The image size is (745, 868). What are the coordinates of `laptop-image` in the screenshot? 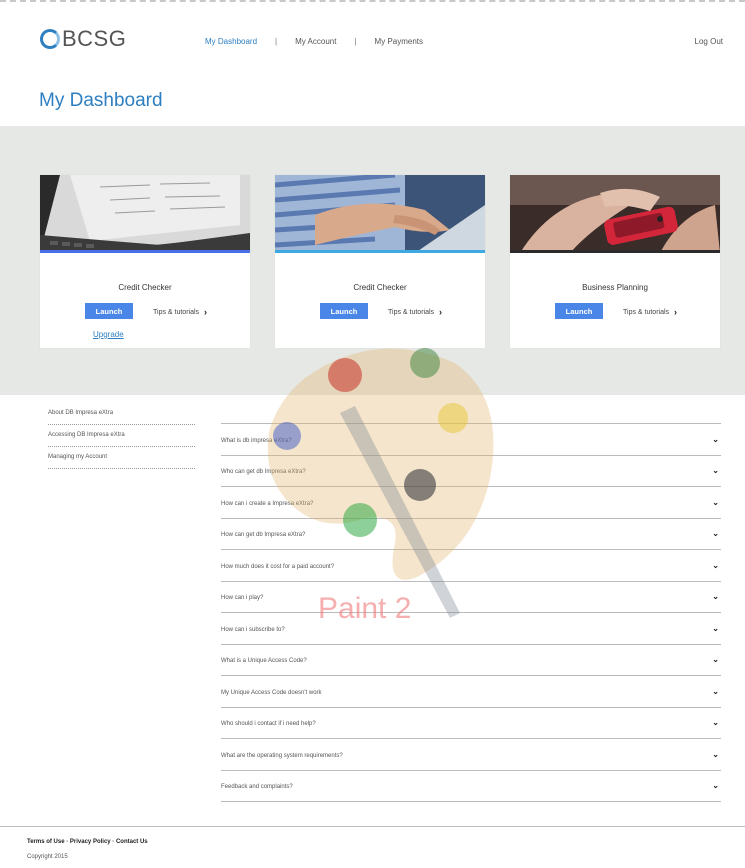 It's located at (145, 214).